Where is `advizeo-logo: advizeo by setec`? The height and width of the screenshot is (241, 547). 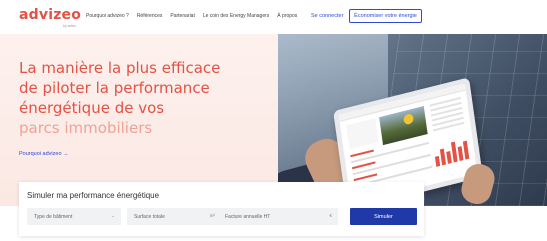
advizeo-logo: advizeo by setec is located at coordinates (50, 17).